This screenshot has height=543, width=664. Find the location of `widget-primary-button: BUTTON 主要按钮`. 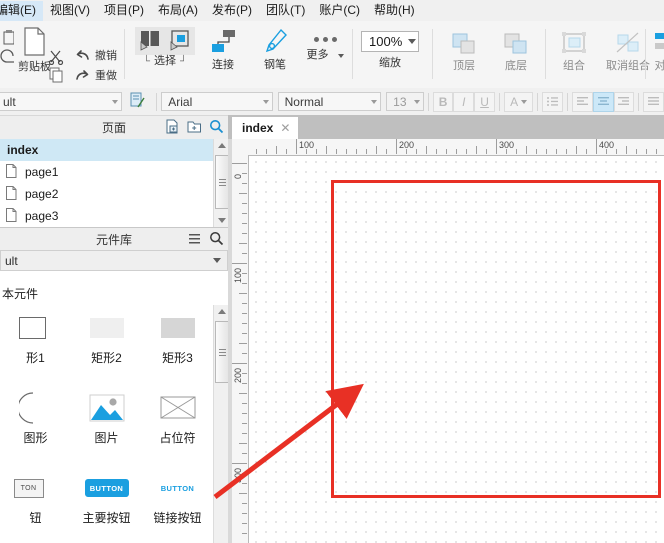

widget-primary-button: BUTTON 主要按钮 is located at coordinates (106, 504).